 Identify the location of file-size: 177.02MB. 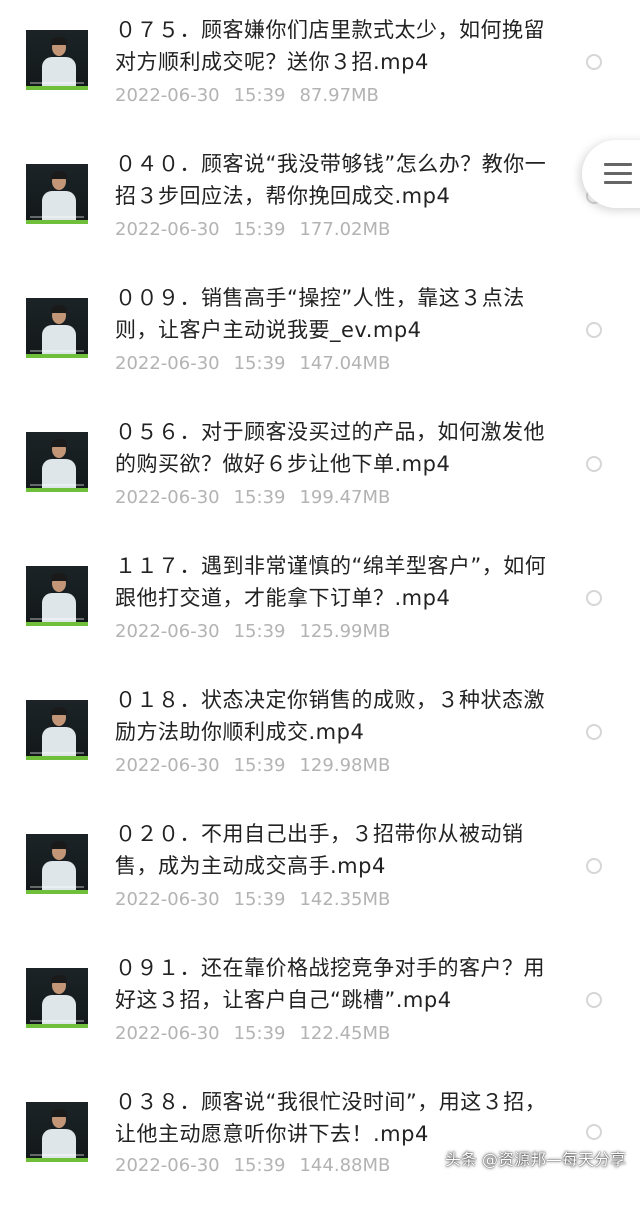
(345, 229).